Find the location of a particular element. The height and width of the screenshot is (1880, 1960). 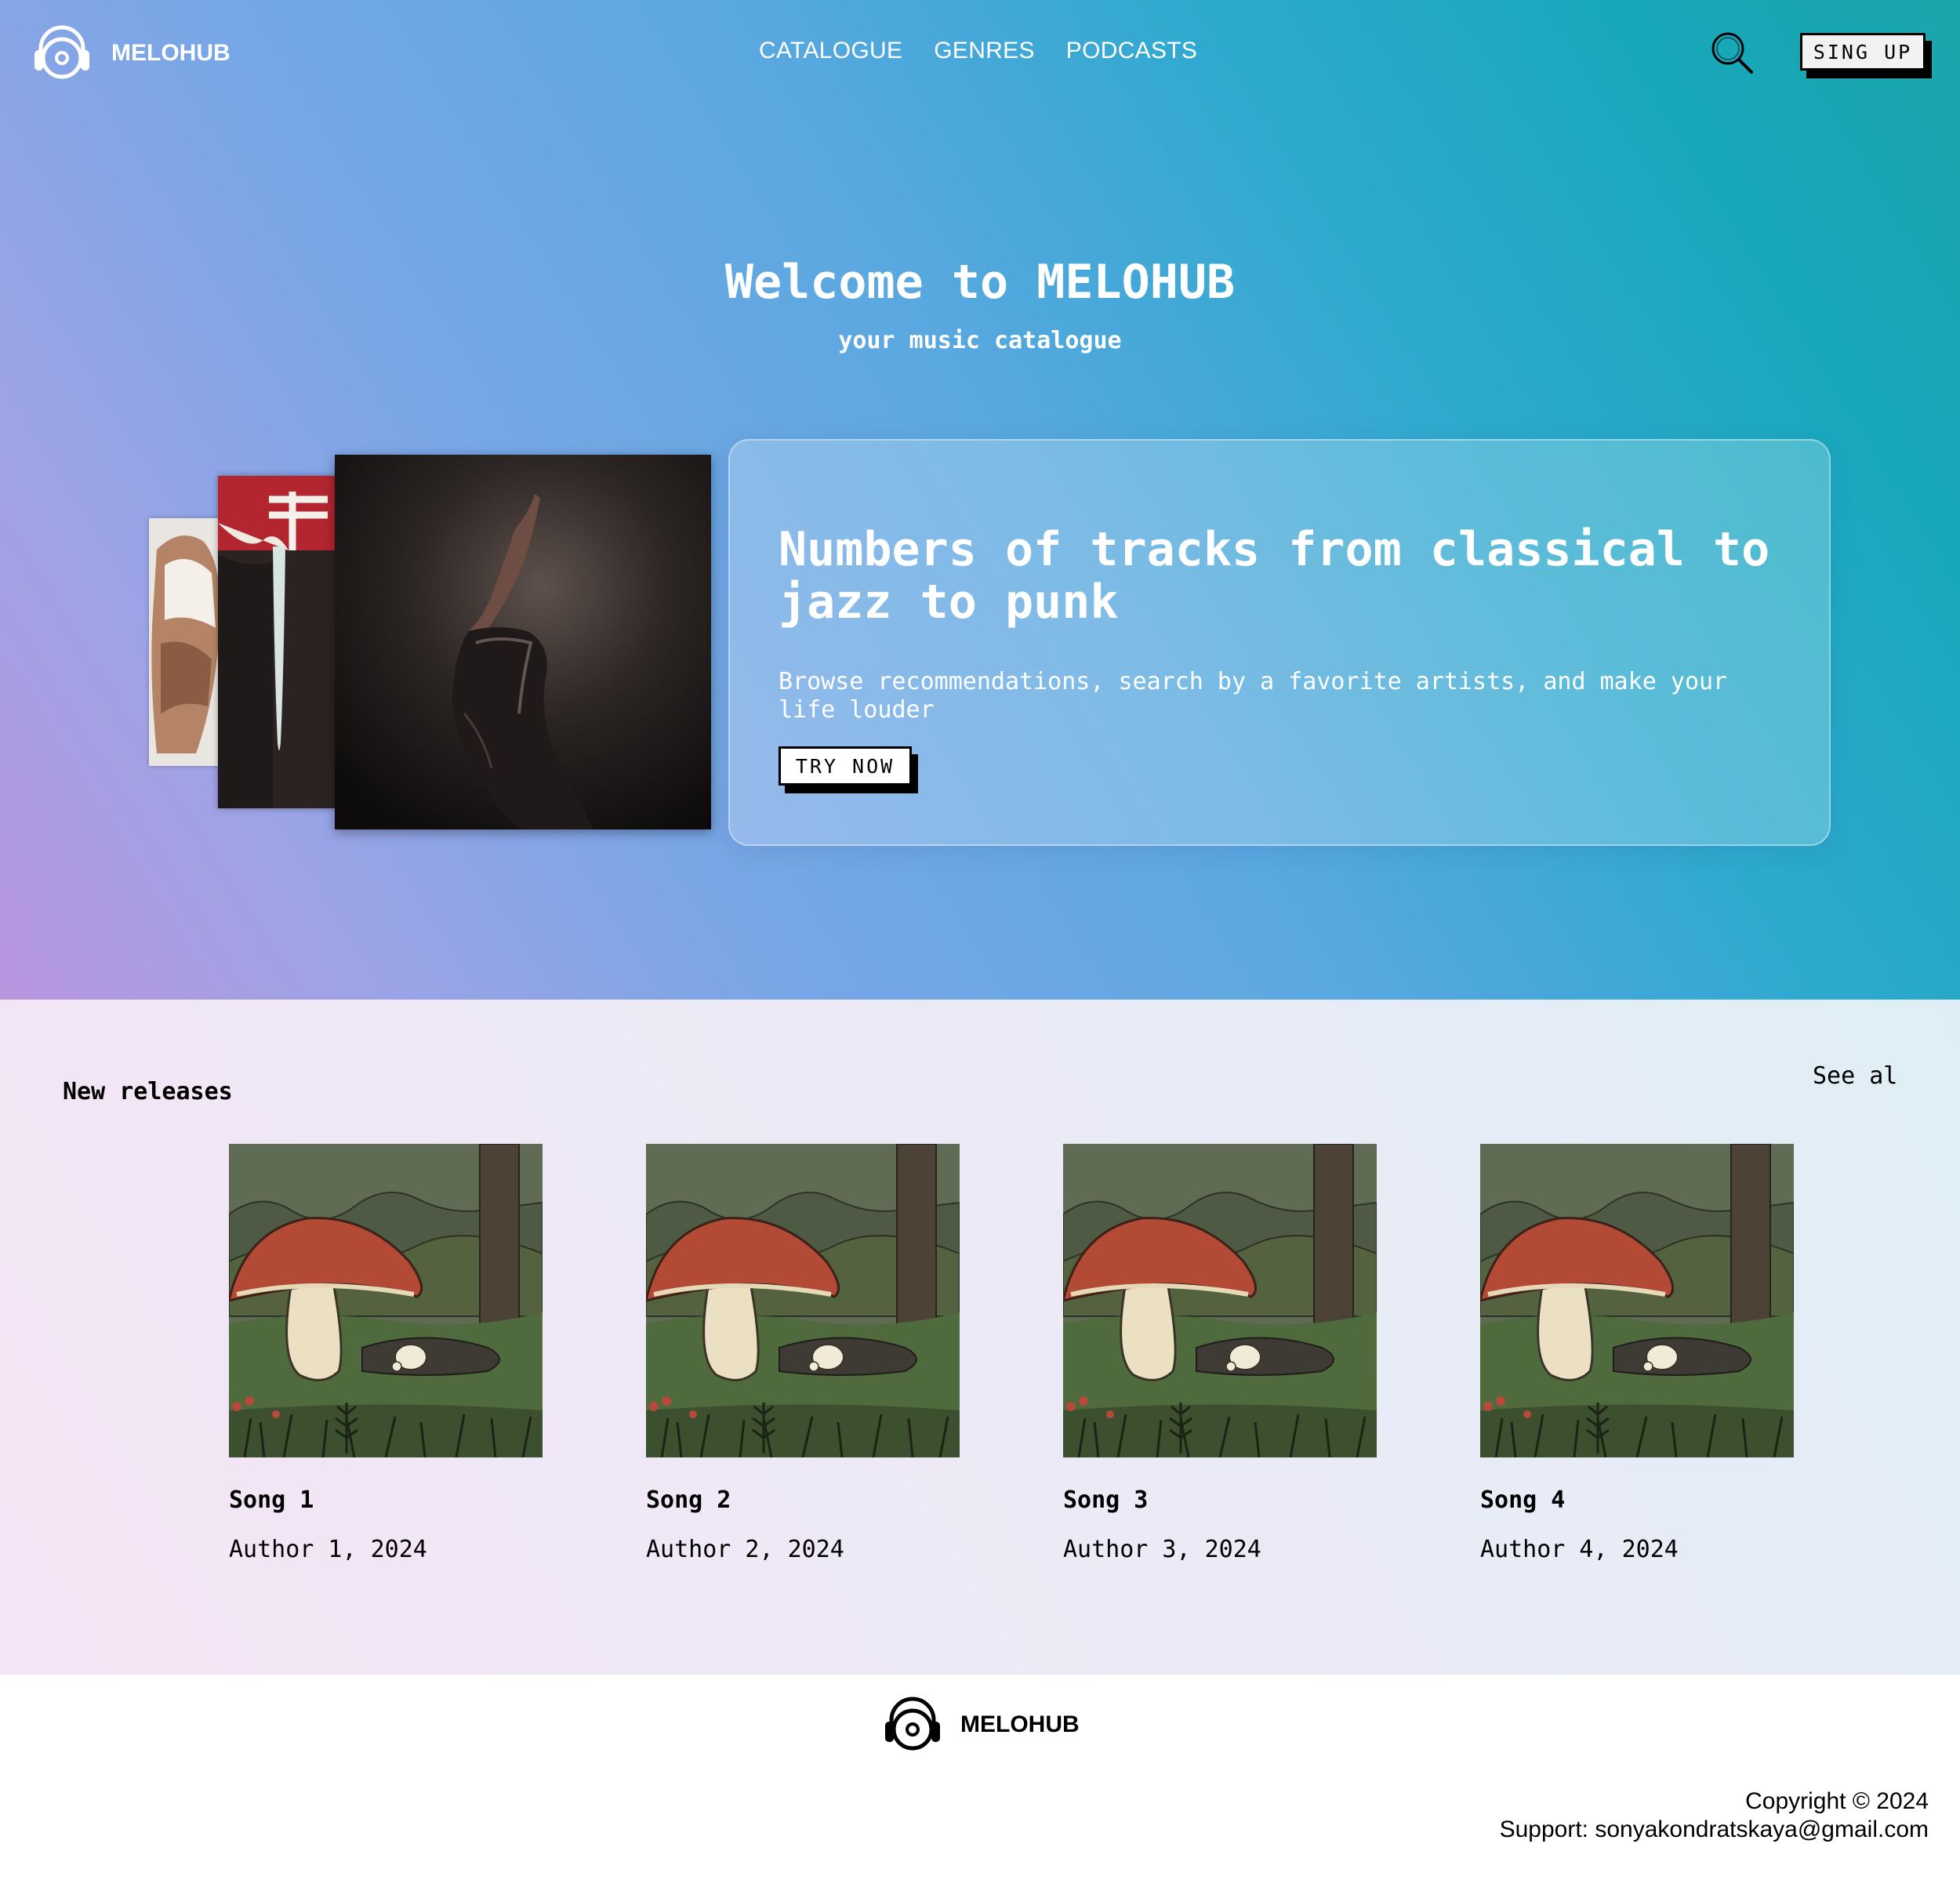

release-card: Song 3 Author 3, 2024 is located at coordinates (1220, 1353).